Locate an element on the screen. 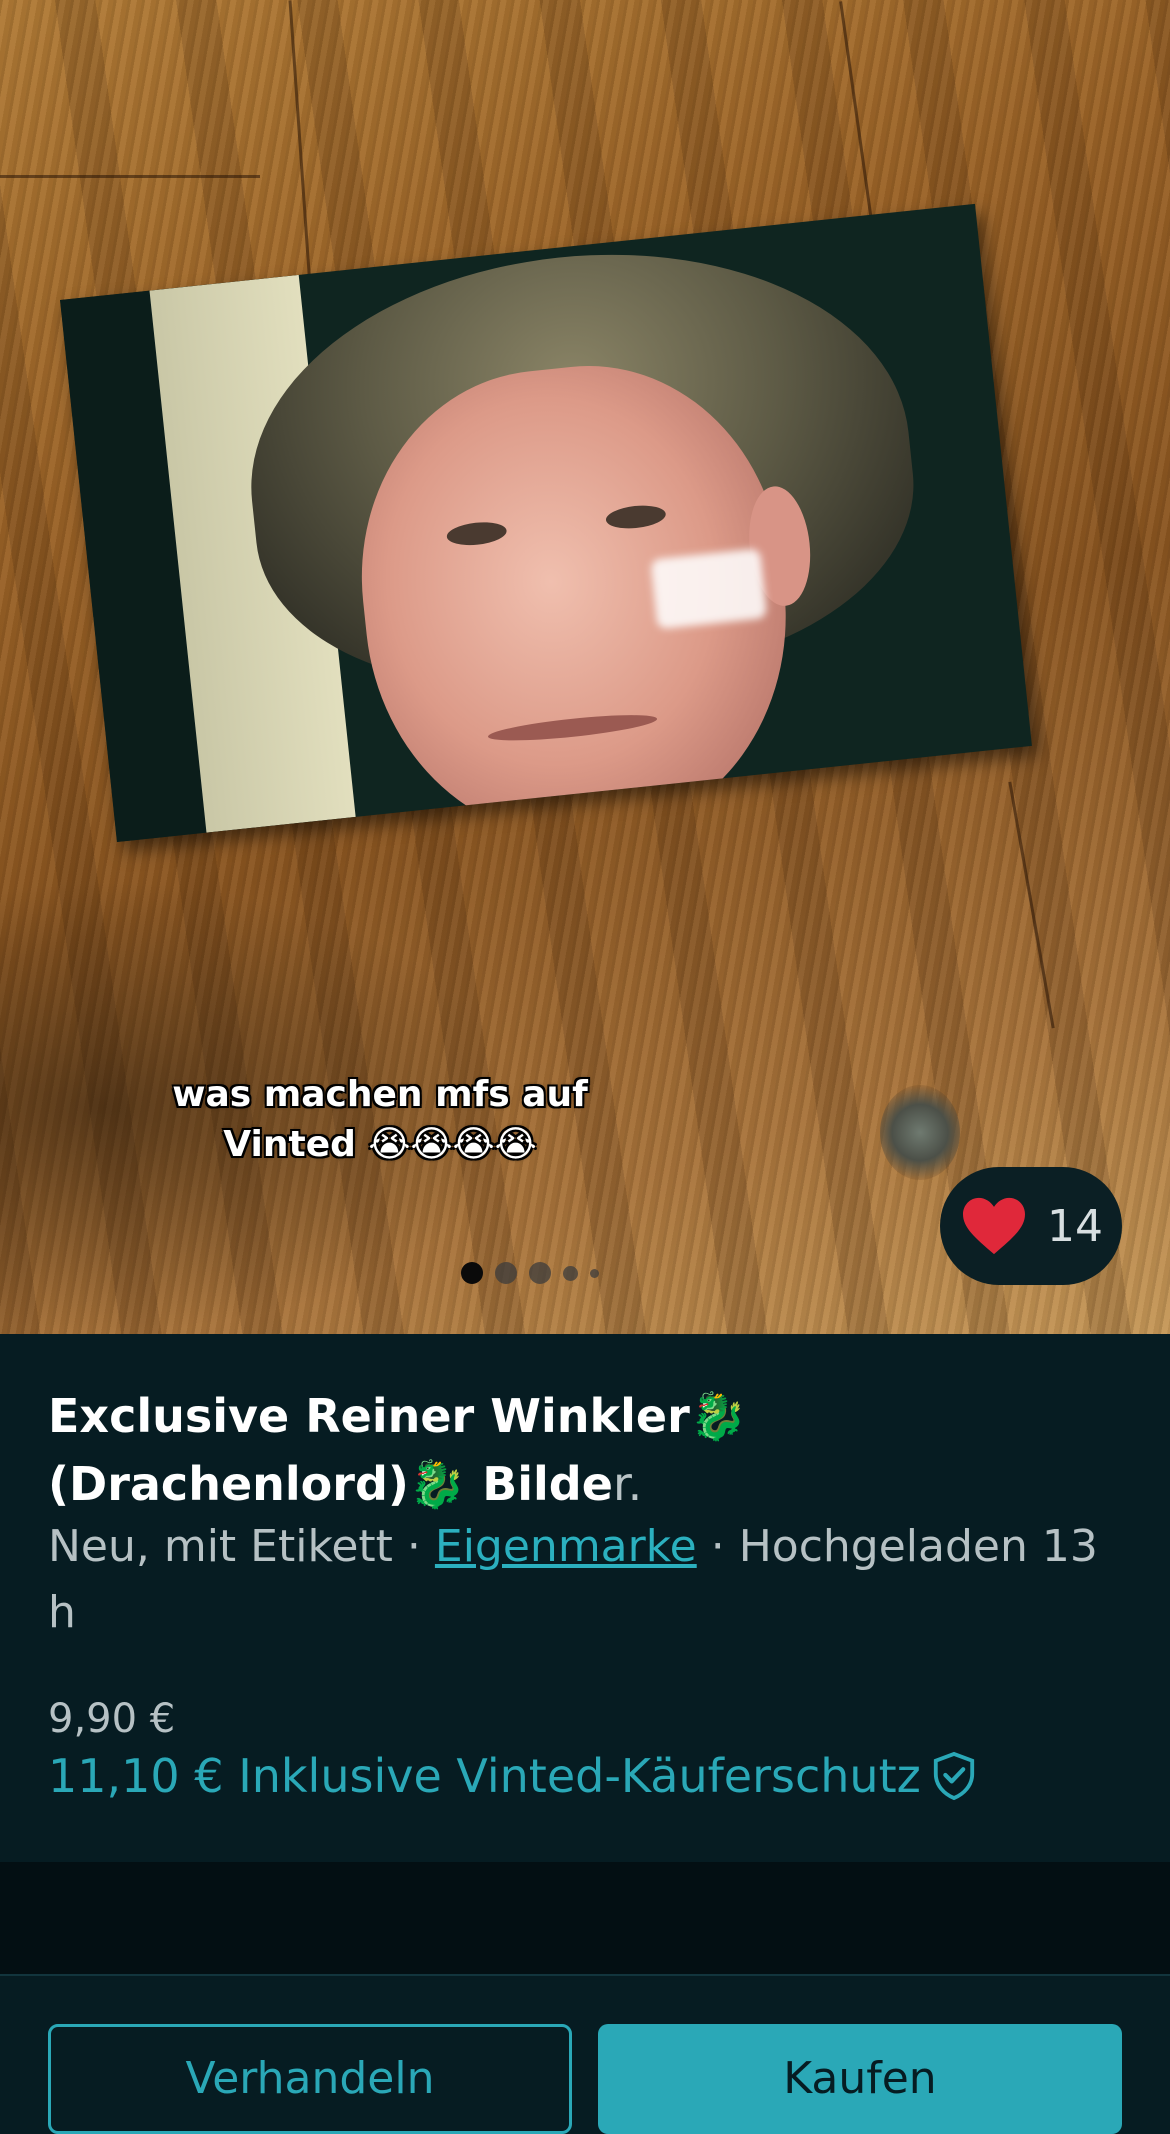 This screenshot has height=2134, width=1170. title-text-faded: r. is located at coordinates (627, 1484).